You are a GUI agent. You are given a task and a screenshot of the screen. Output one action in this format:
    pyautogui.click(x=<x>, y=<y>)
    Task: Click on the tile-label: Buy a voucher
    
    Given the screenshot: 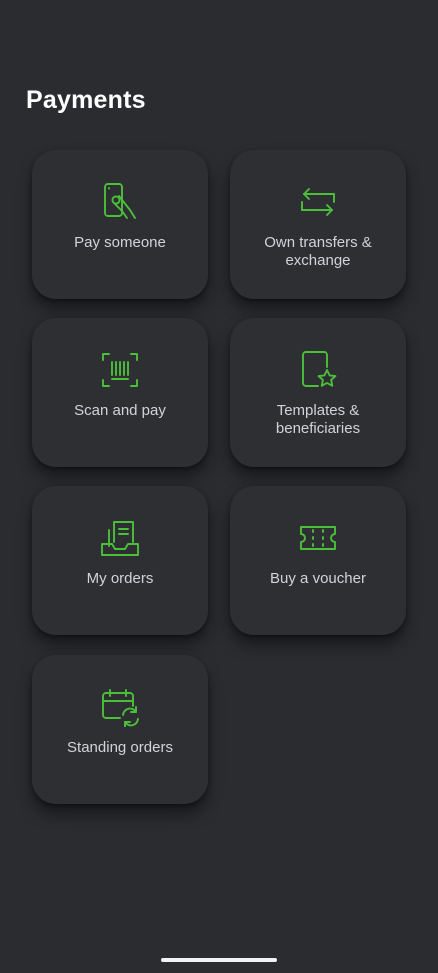 What is the action you would take?
    pyautogui.click(x=318, y=578)
    